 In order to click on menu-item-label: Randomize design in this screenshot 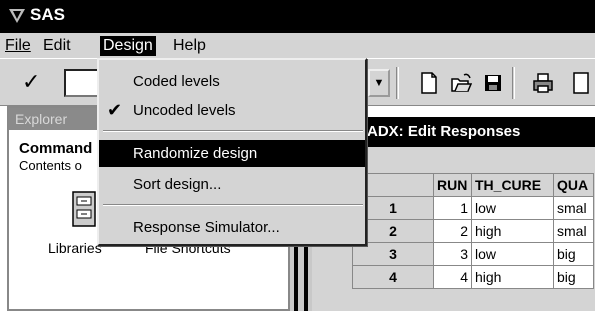, I will do `click(195, 153)`.